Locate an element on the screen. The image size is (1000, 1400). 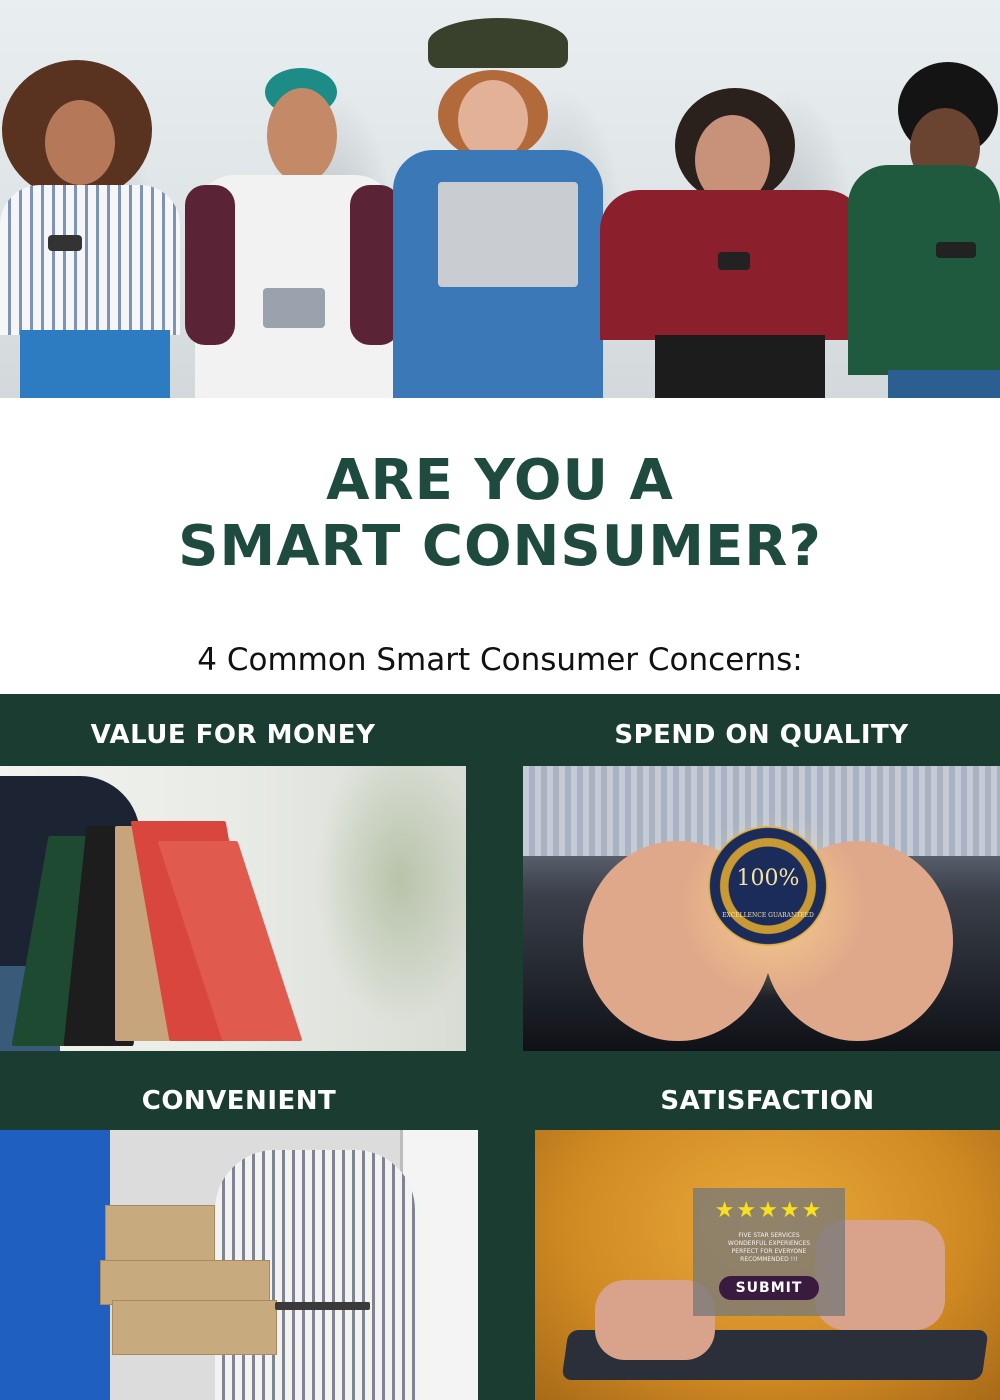
concern-label-convenient: CONVENIENT is located at coordinates (239, 1101).